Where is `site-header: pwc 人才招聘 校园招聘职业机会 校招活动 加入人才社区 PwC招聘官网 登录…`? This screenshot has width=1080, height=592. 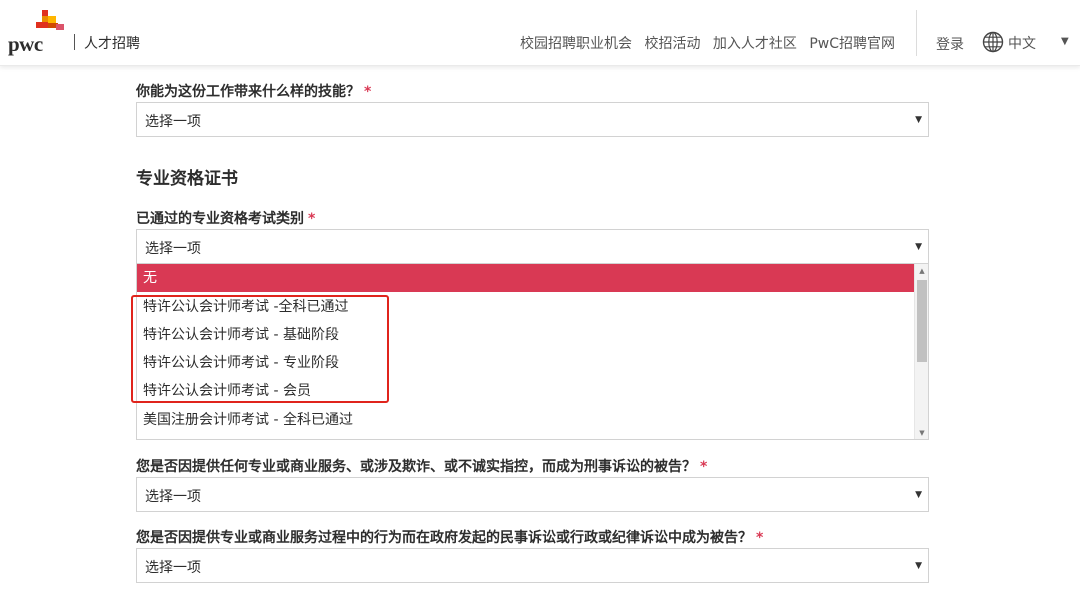 site-header: pwc 人才招聘 校园招聘职业机会 校招活动 加入人才社区 PwC招聘官网 登录… is located at coordinates (540, 33).